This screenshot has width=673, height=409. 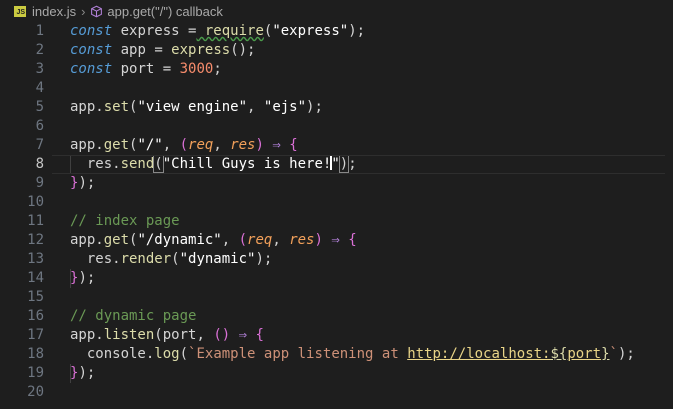 I want to click on code-line: 1 const express = require("express");, so click(x=336, y=31).